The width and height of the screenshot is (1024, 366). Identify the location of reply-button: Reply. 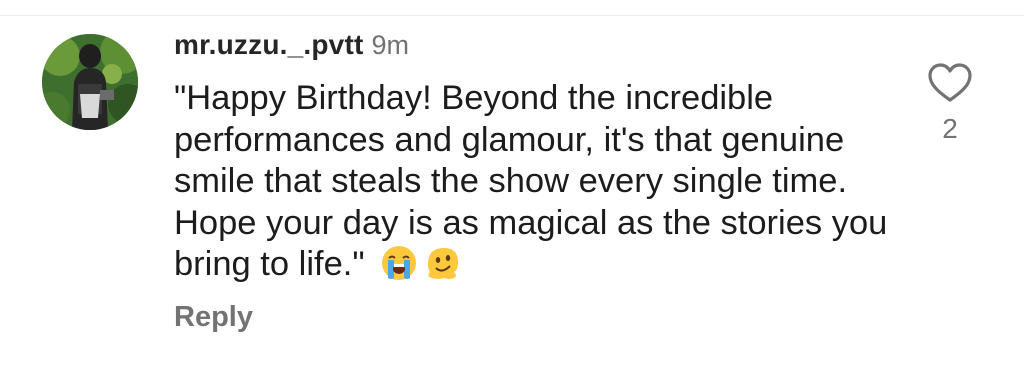
(213, 317).